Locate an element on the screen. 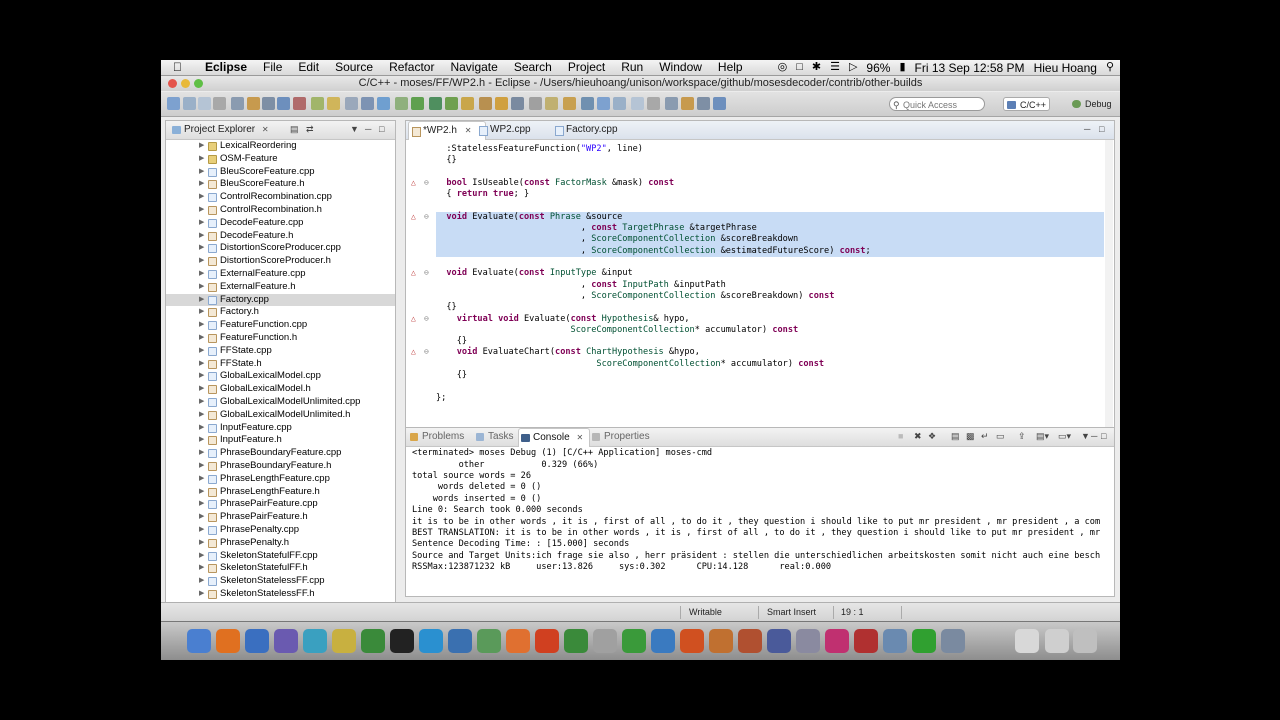  menu-navigate: Navigate is located at coordinates (473, 67).